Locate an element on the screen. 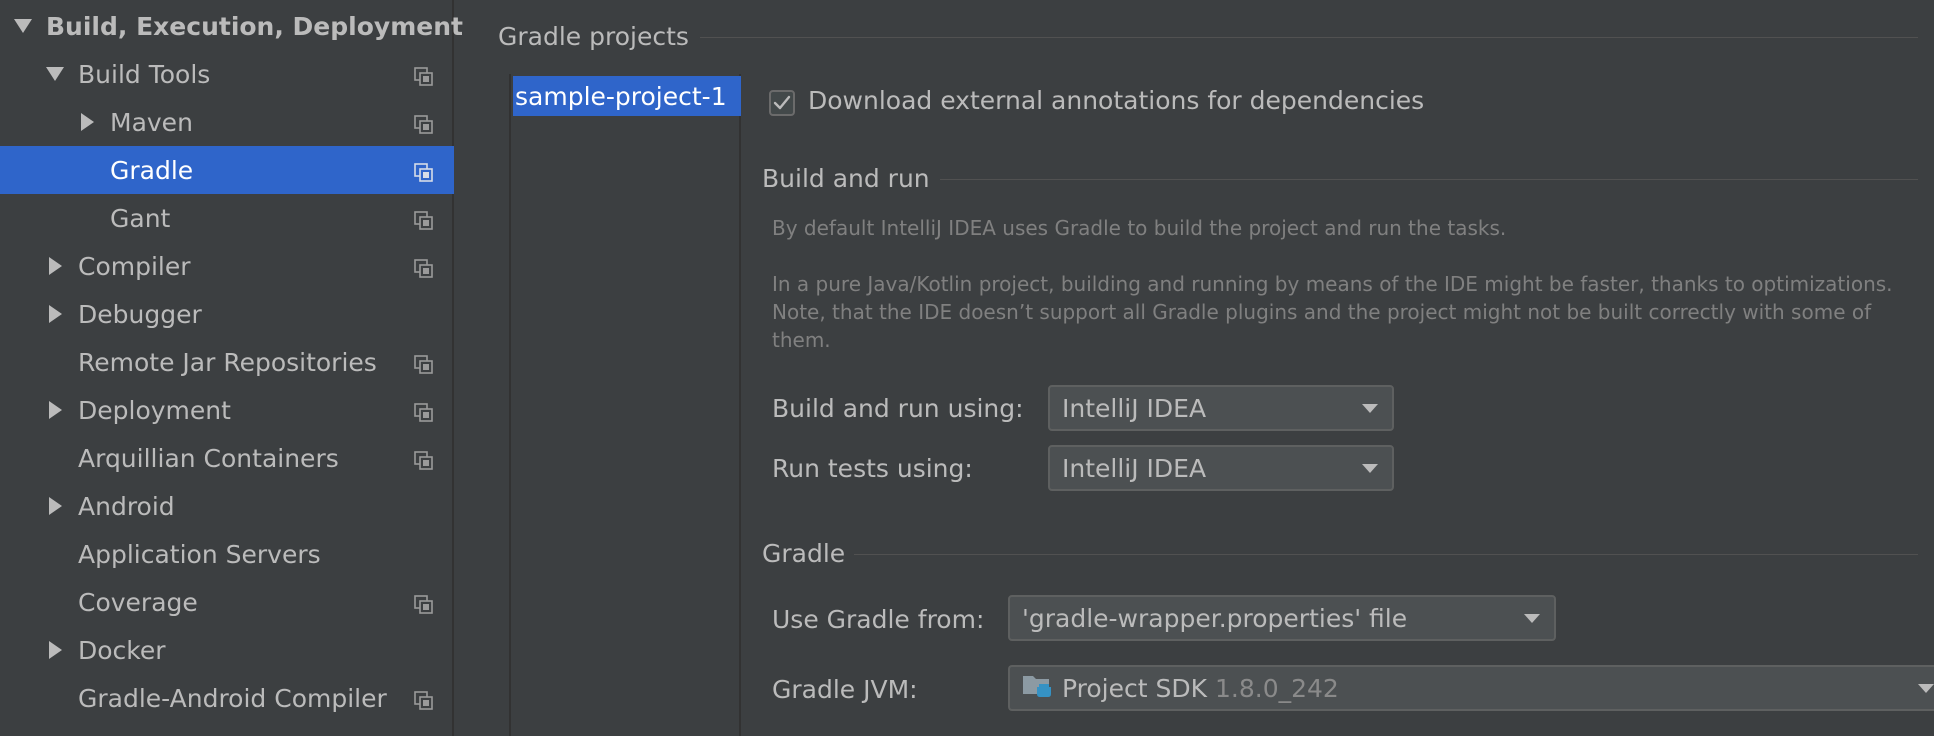 The image size is (1934, 736). sidebar-item-label: Build Tools is located at coordinates (144, 74).